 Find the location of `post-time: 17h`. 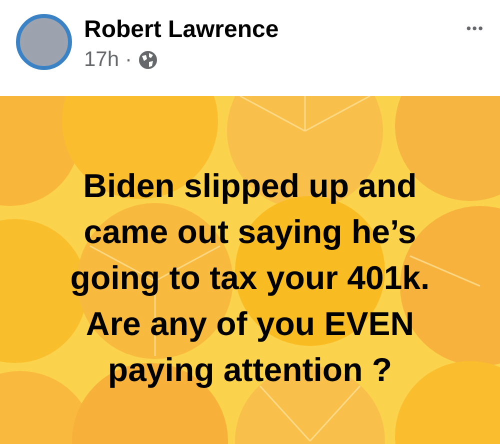

post-time: 17h is located at coordinates (102, 60).